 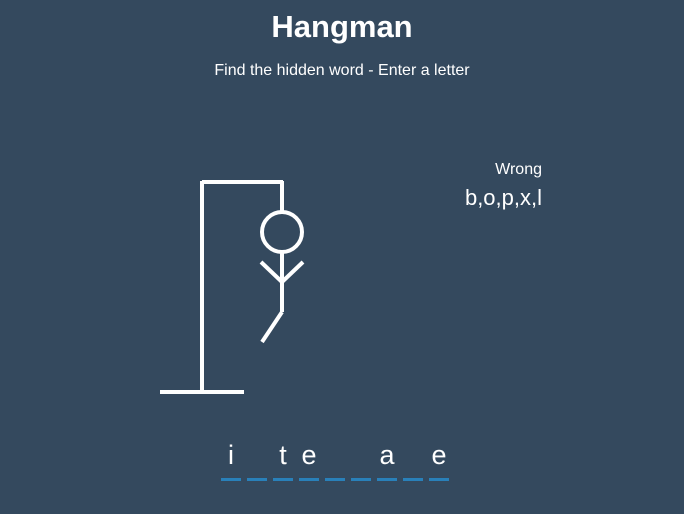 What do you see at coordinates (503, 197) in the screenshot?
I see `wrong-letters-list: b,o,p,x,l` at bounding box center [503, 197].